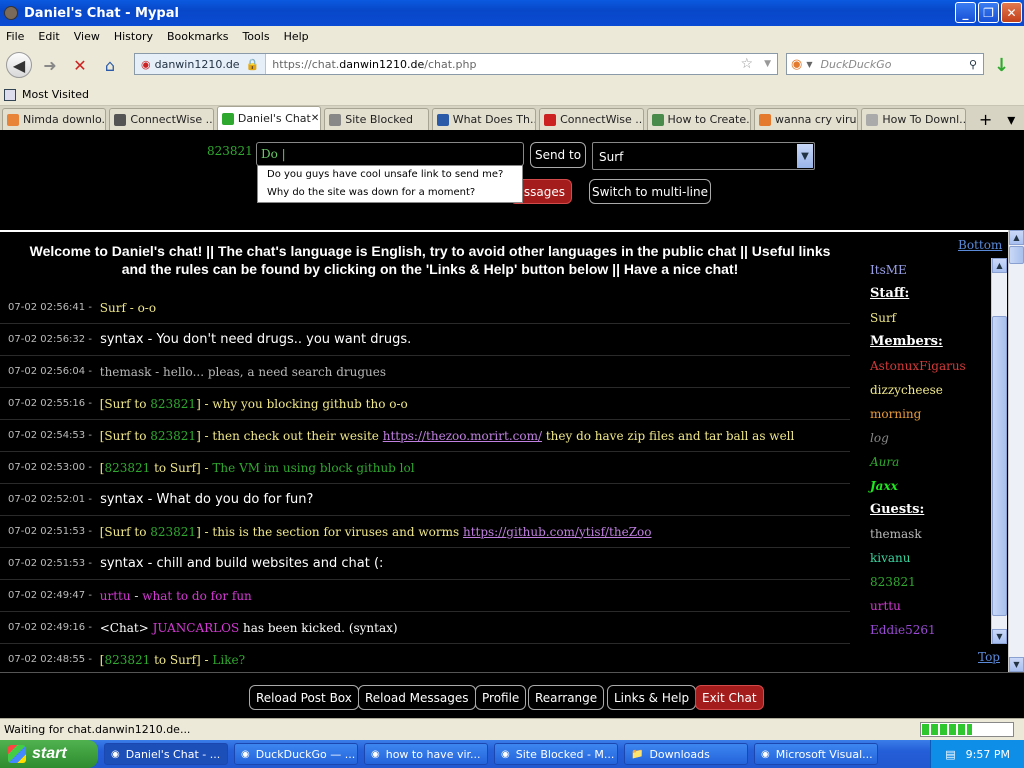 The height and width of the screenshot is (768, 1024). Describe the element at coordinates (80, 65) in the screenshot. I see `stop-button: ✕` at that location.